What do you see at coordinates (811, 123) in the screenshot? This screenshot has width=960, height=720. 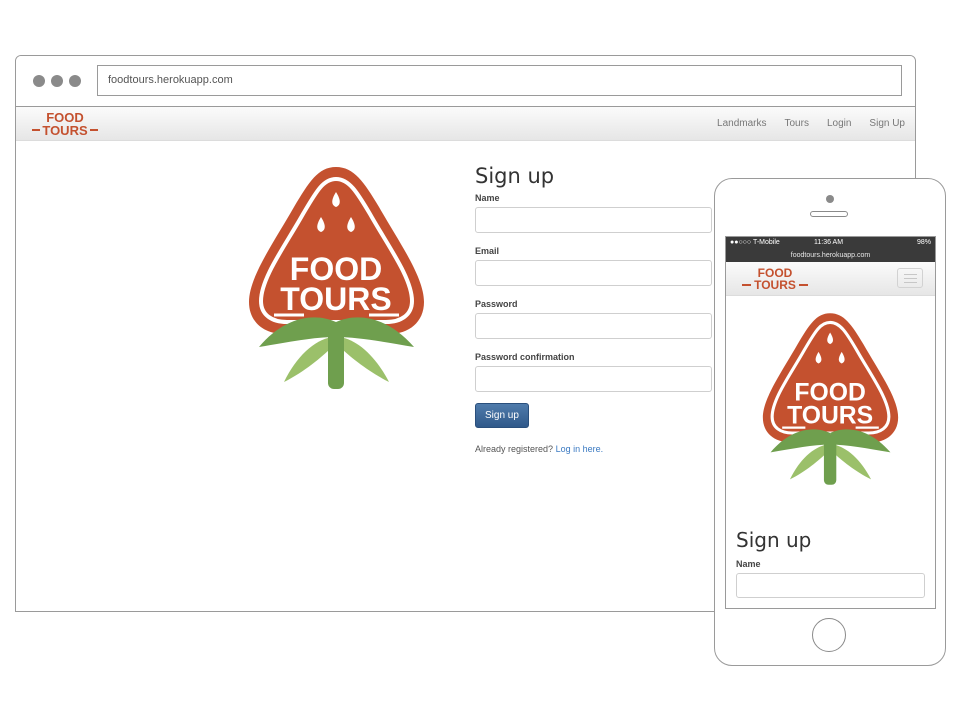 I see `nav-links: Landmarks Tours Login Sign Up` at bounding box center [811, 123].